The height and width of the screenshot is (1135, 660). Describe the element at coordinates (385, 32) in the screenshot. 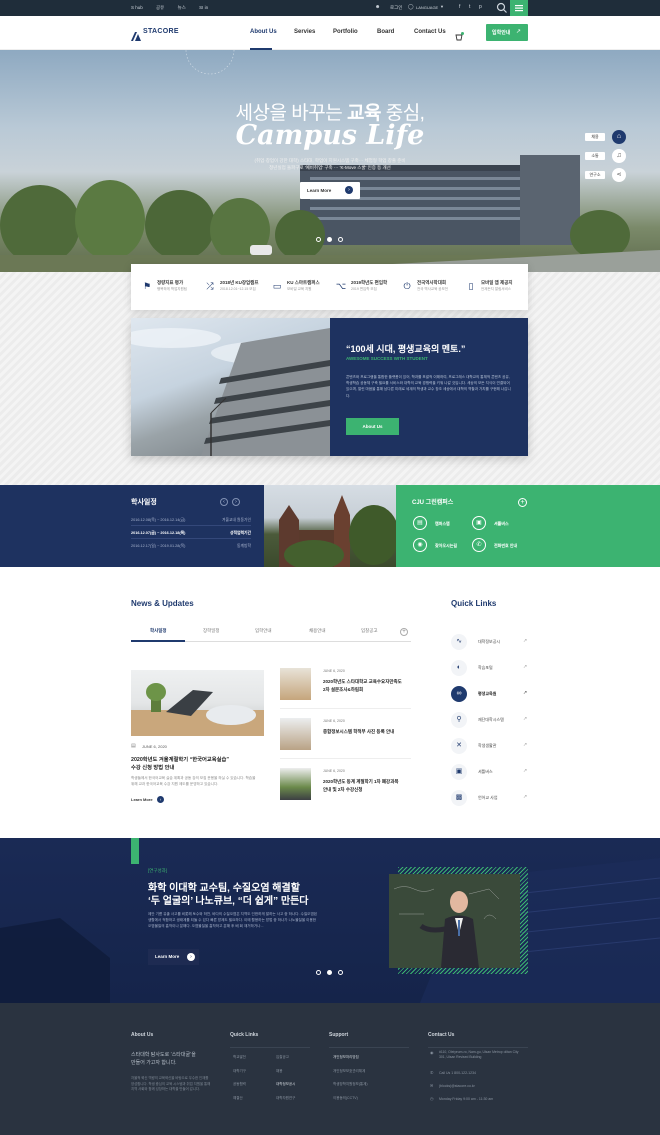

I see `nav-item-board: Board` at that location.